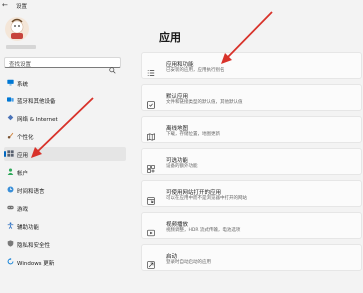 The width and height of the screenshot is (363, 293). Describe the element at coordinates (62, 65) in the screenshot. I see `search-input: 查找设置` at that location.